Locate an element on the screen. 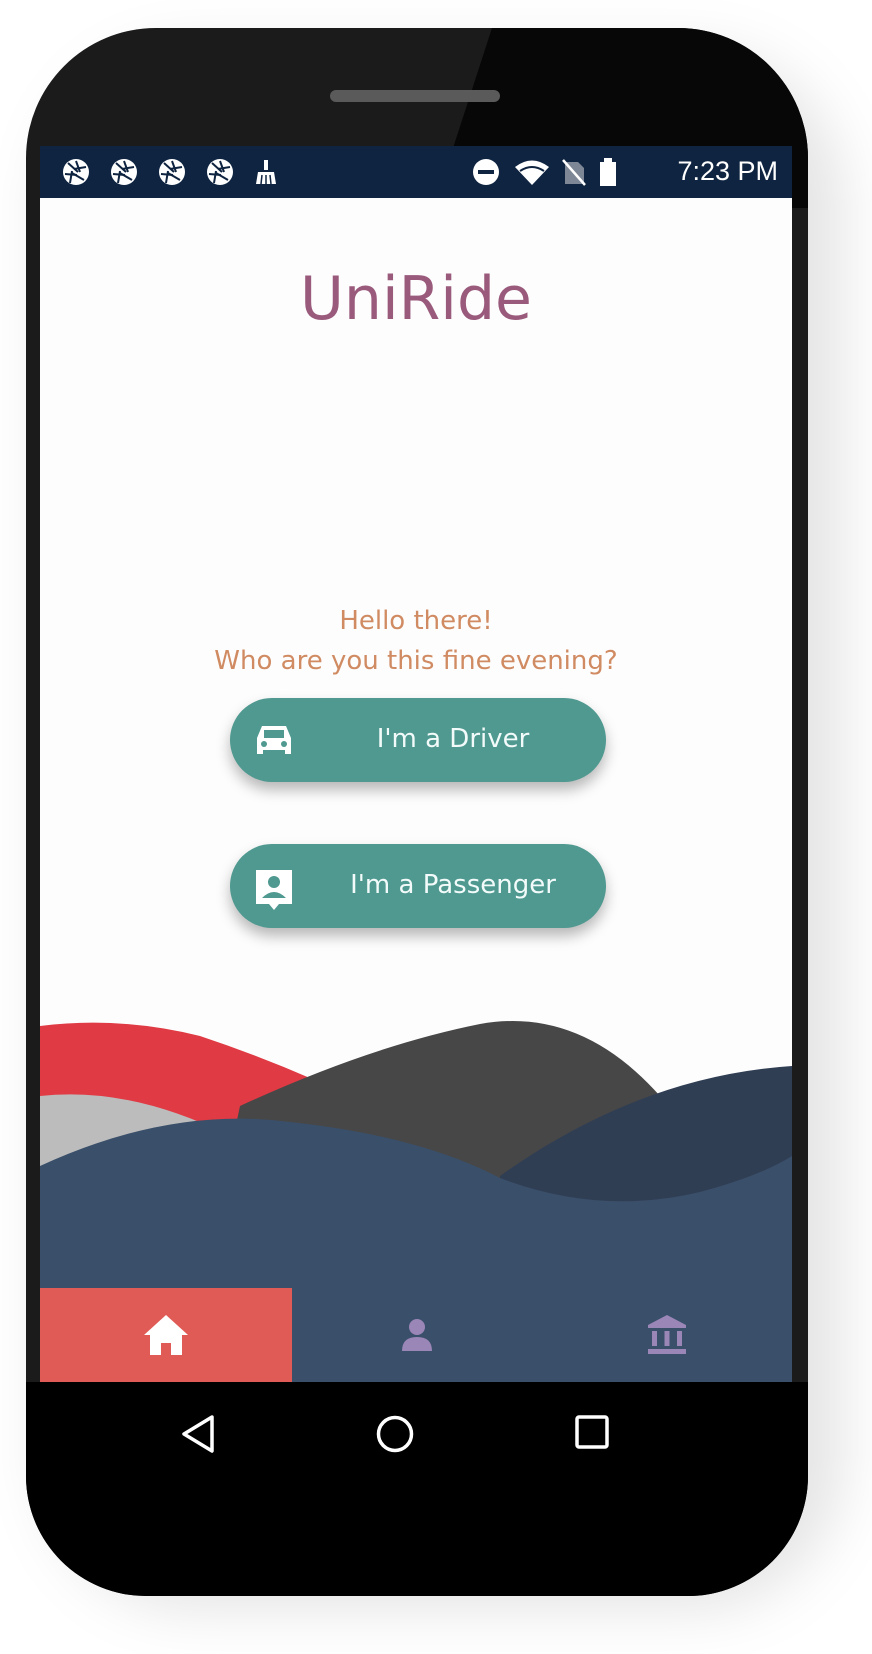 This screenshot has height=1654, width=872. home-circle-icon is located at coordinates (395, 1434).